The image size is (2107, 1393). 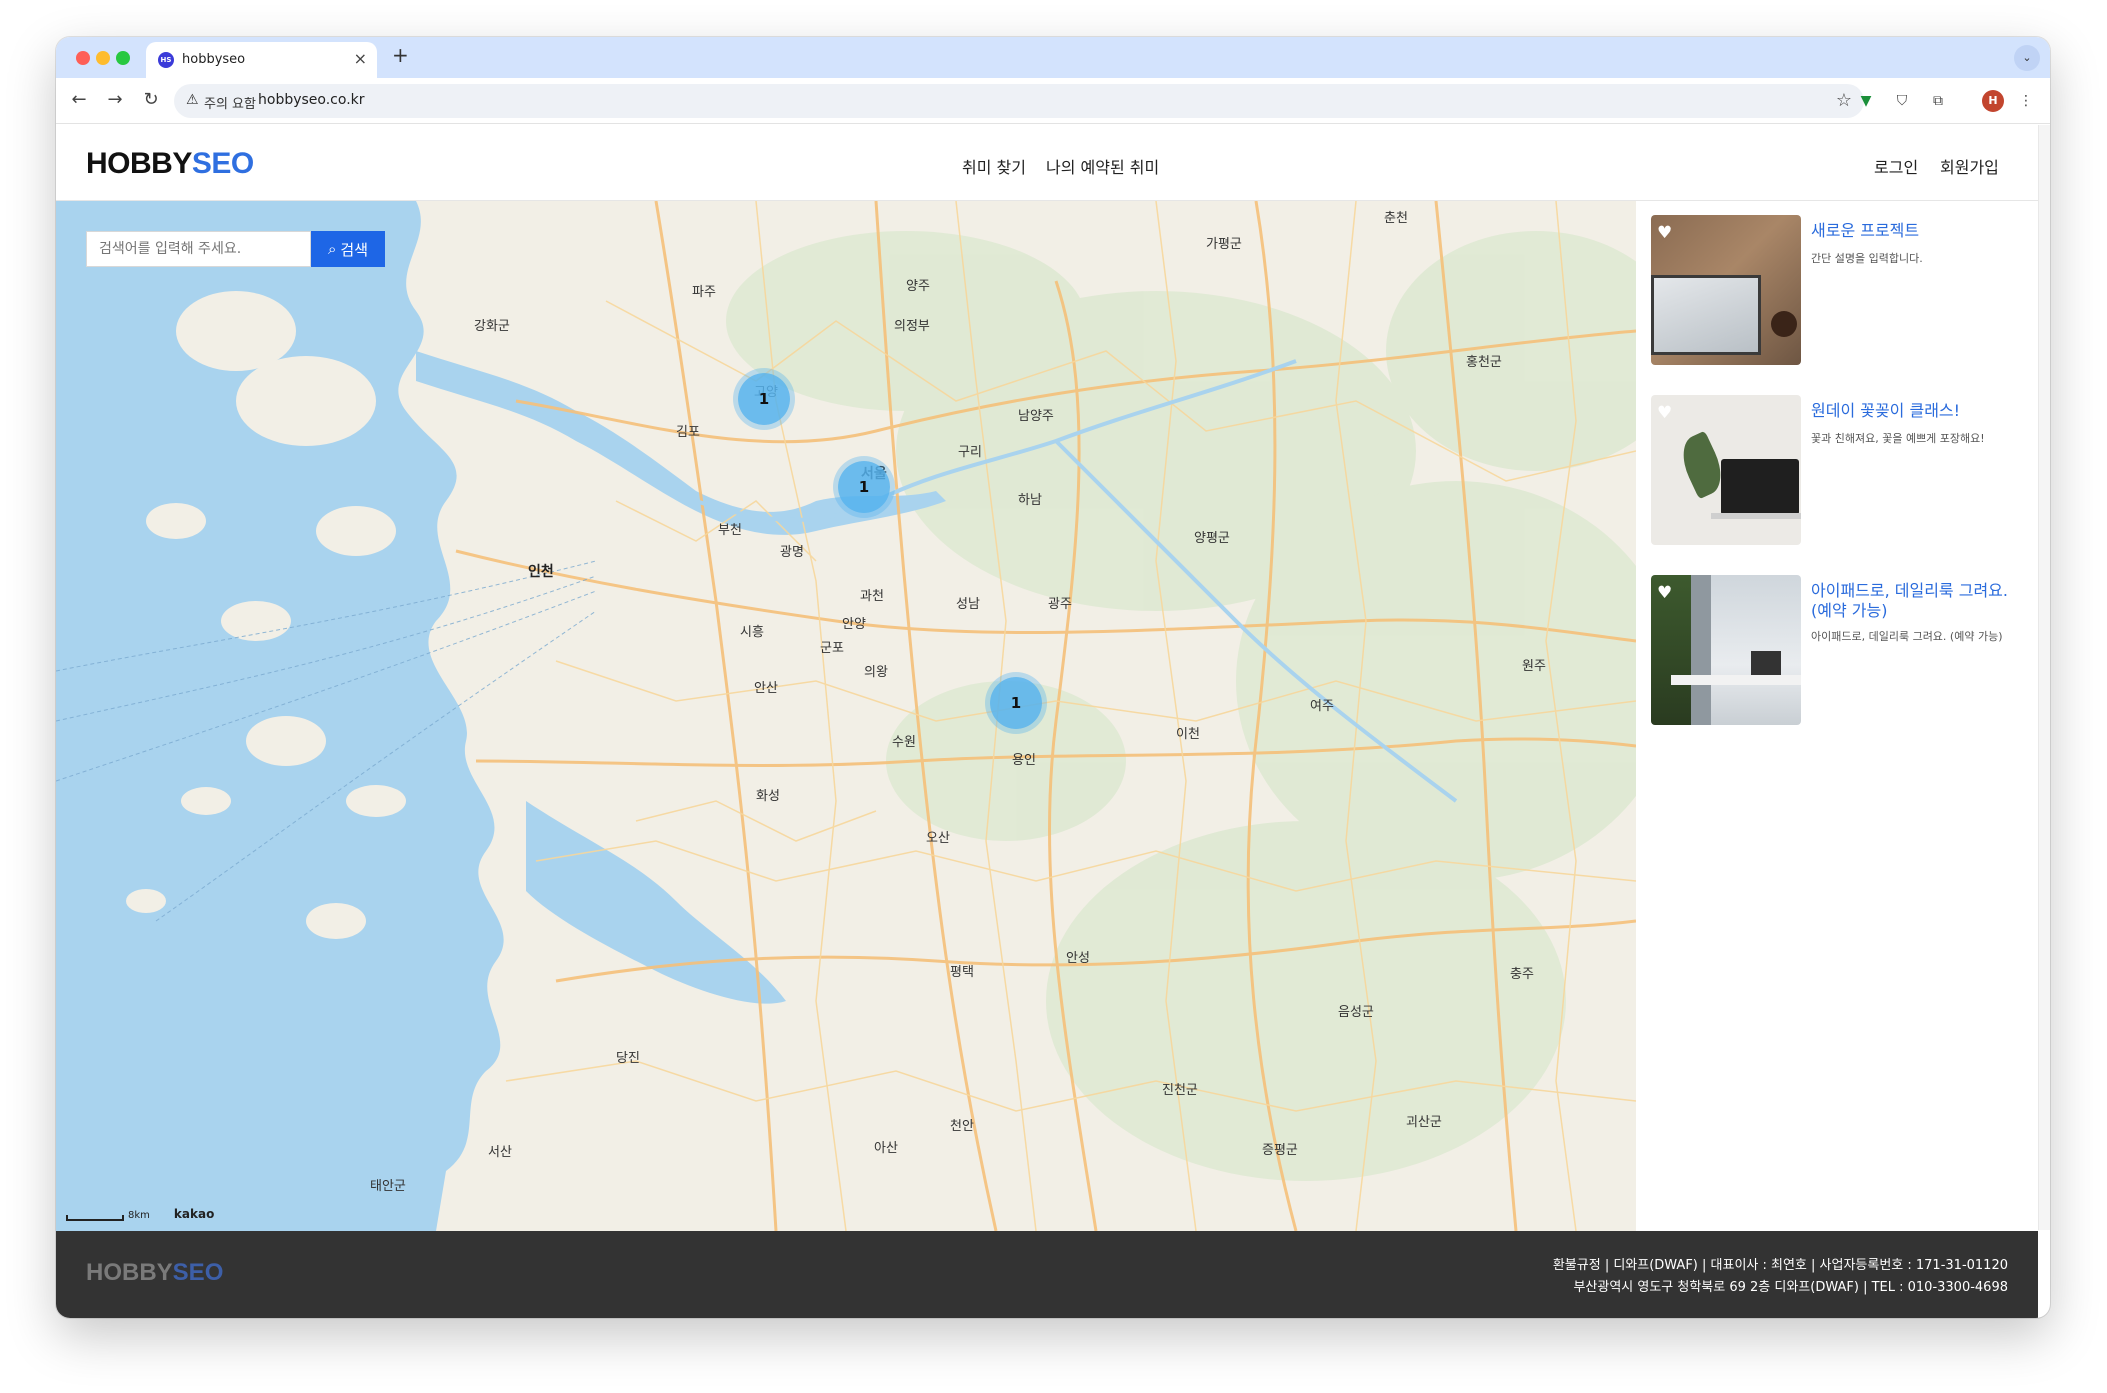 I want to click on map-label-anyang: 안양, so click(x=854, y=624).